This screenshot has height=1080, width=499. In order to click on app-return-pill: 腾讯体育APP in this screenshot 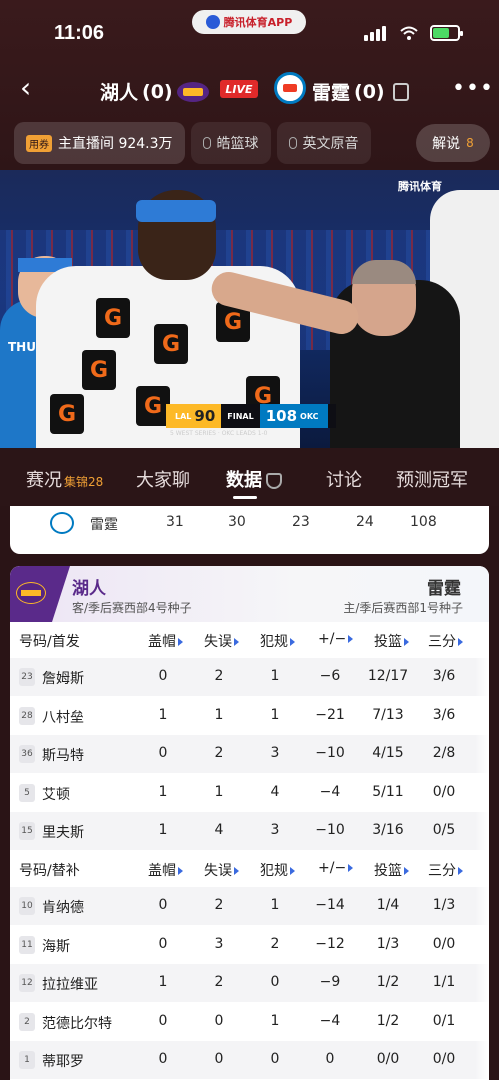, I will do `click(249, 22)`.